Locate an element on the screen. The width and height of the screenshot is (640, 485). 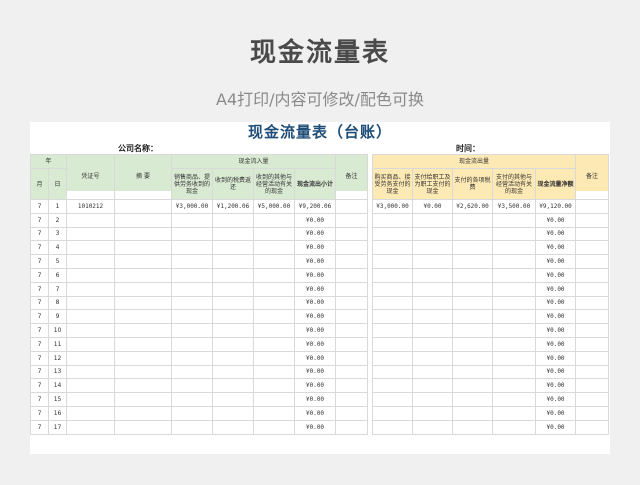
day-cell: 11 is located at coordinates (57, 344).